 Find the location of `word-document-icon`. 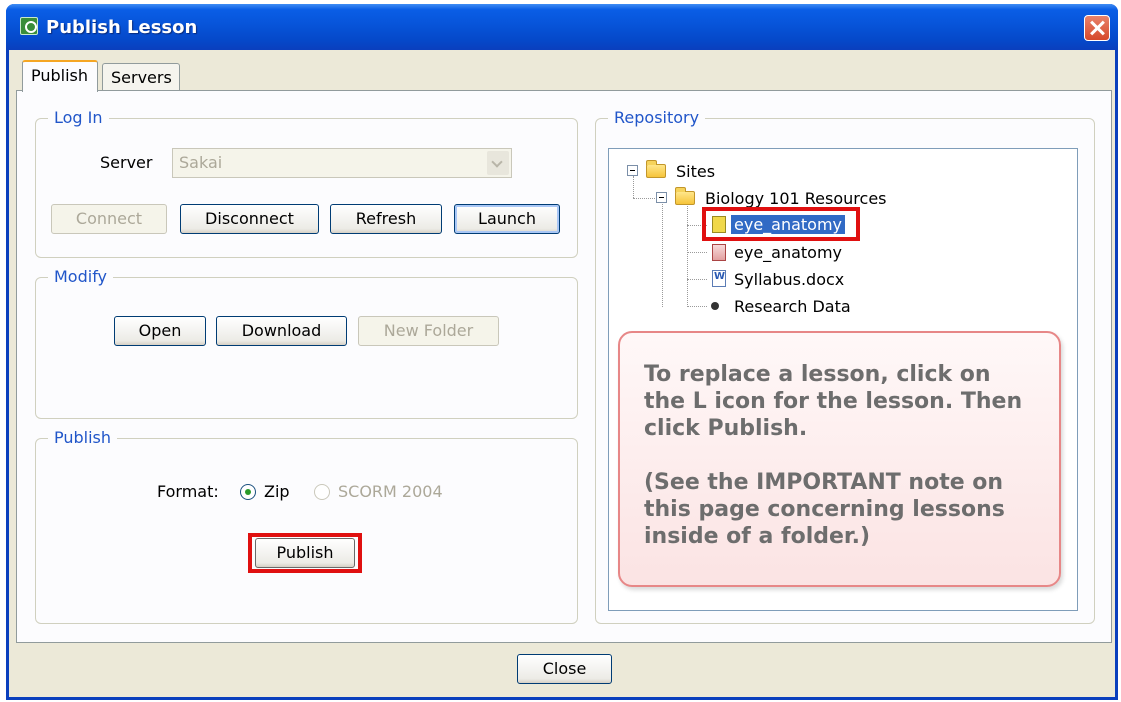

word-document-icon is located at coordinates (719, 278).